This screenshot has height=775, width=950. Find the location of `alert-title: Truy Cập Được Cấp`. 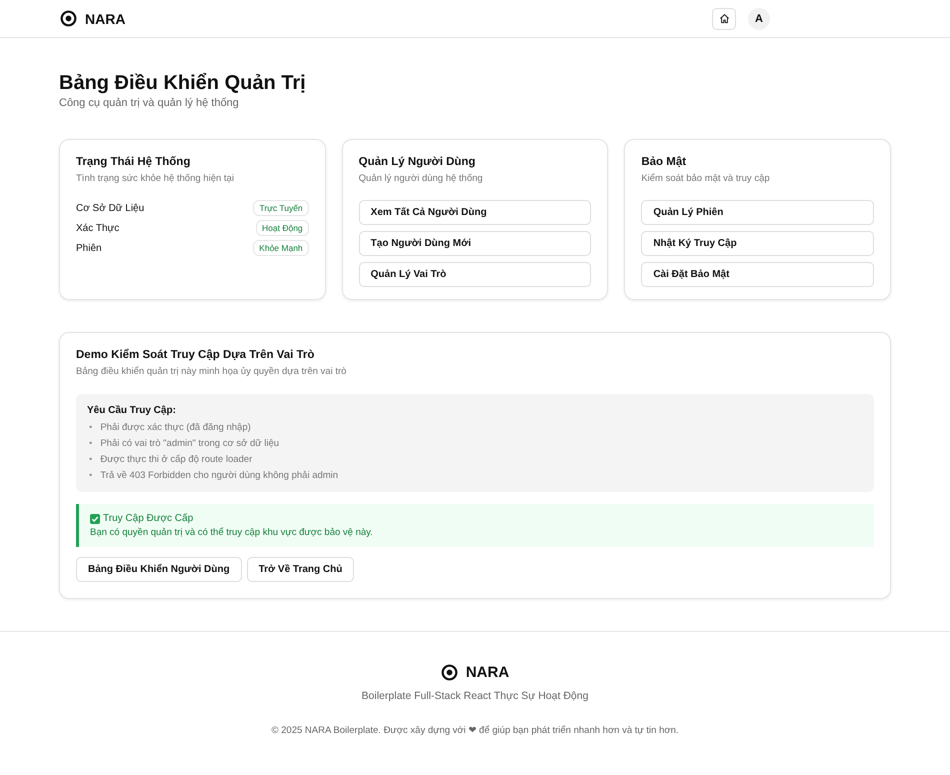

alert-title: Truy Cập Được Cấp is located at coordinates (148, 518).